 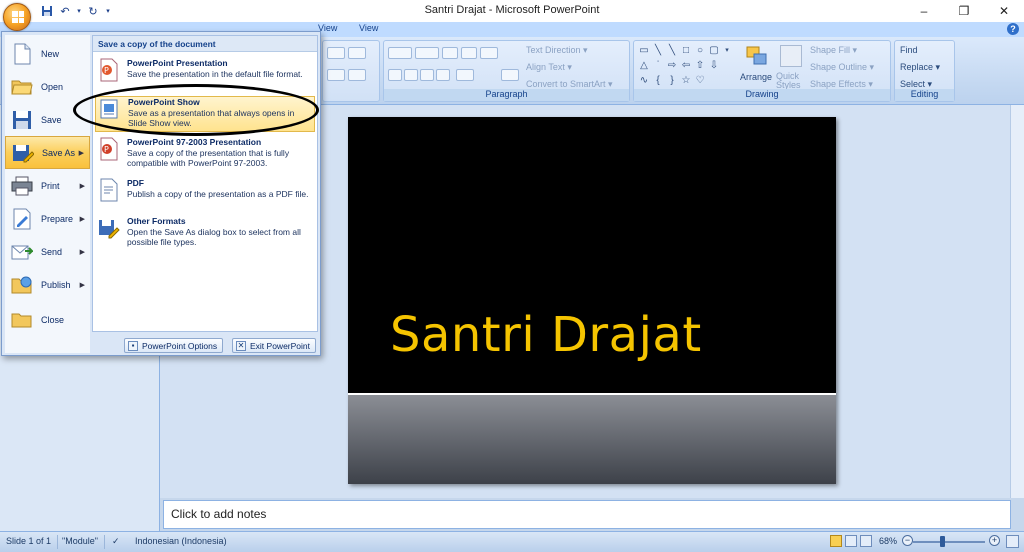 I want to click on menu-item-save: Save, so click(x=47, y=119).